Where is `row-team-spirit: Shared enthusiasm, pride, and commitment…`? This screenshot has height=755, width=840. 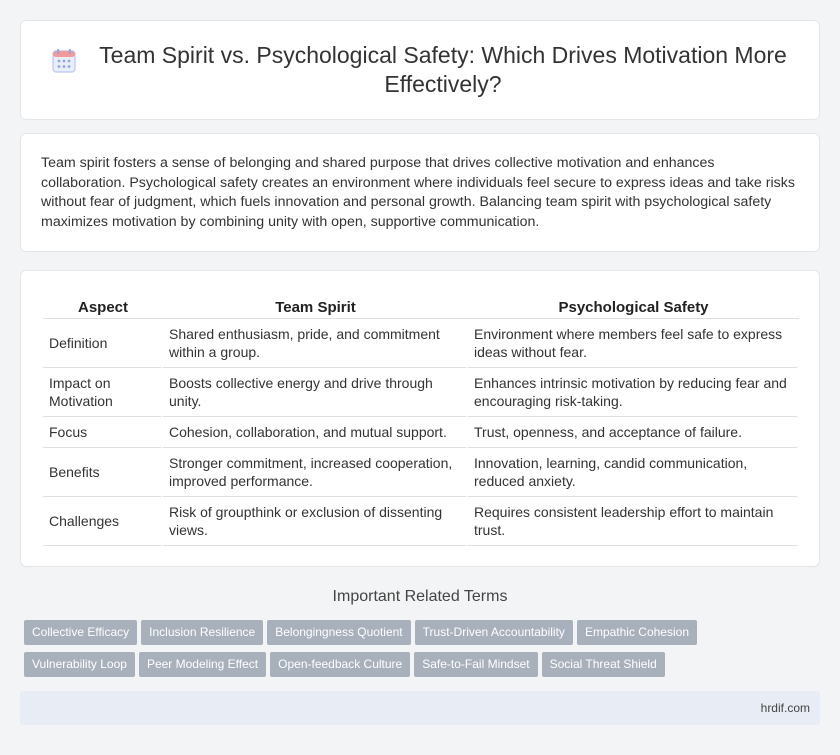 row-team-spirit: Shared enthusiasm, pride, and commitment… is located at coordinates (315, 343).